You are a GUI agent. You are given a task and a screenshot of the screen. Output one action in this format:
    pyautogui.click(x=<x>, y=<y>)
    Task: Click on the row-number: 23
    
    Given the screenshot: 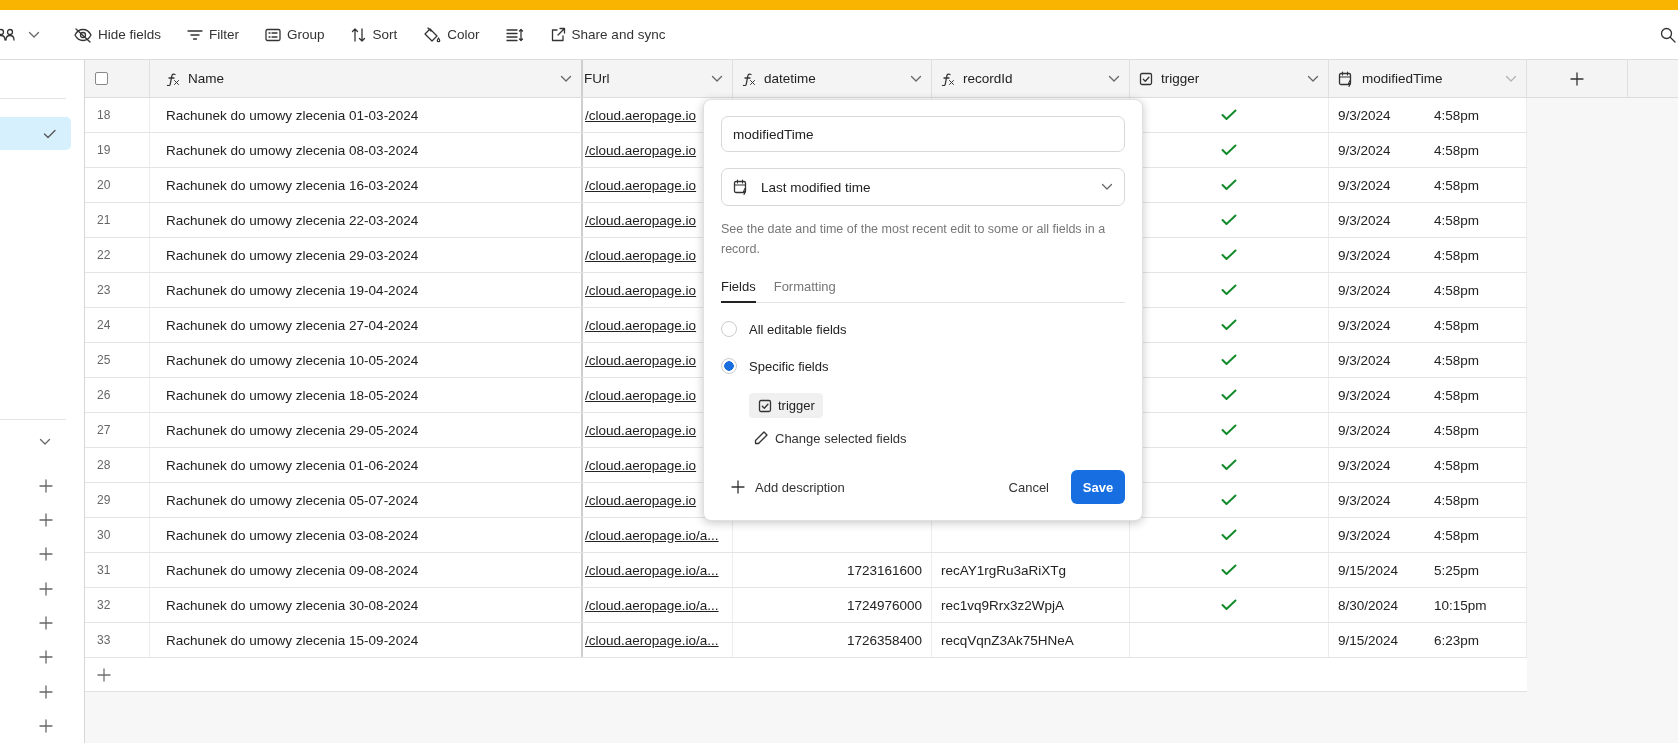 What is the action you would take?
    pyautogui.click(x=117, y=290)
    